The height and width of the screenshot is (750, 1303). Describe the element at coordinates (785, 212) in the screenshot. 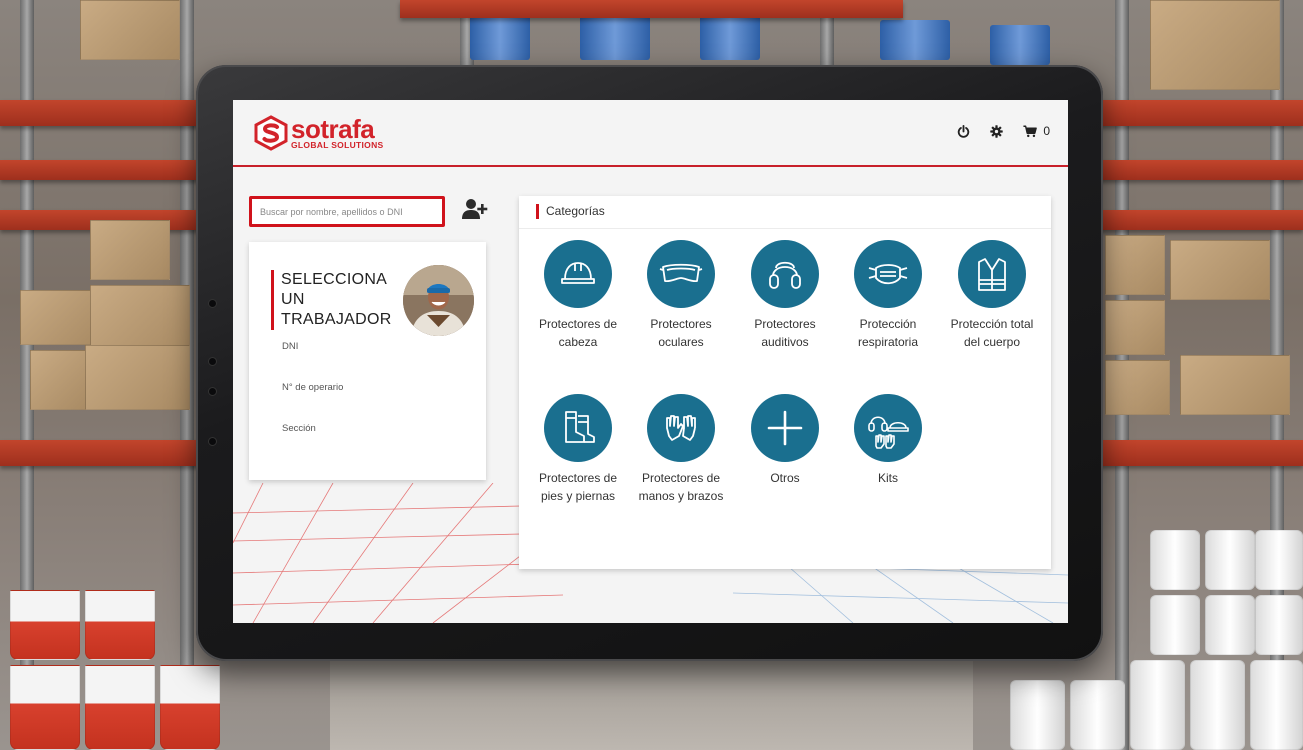

I see `categories-header: Categorías` at that location.